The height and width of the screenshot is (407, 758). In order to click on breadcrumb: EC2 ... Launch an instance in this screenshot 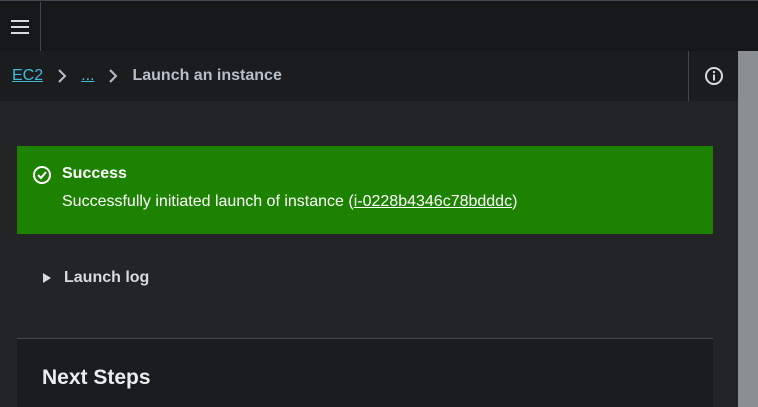, I will do `click(147, 76)`.